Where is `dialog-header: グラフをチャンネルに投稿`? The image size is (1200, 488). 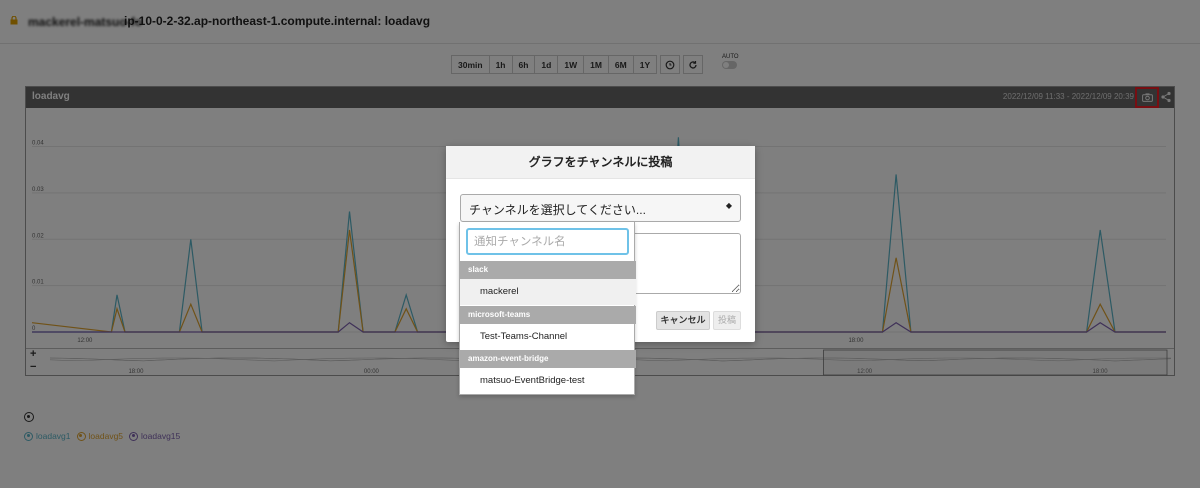 dialog-header: グラフをチャンネルに投稿 is located at coordinates (600, 162).